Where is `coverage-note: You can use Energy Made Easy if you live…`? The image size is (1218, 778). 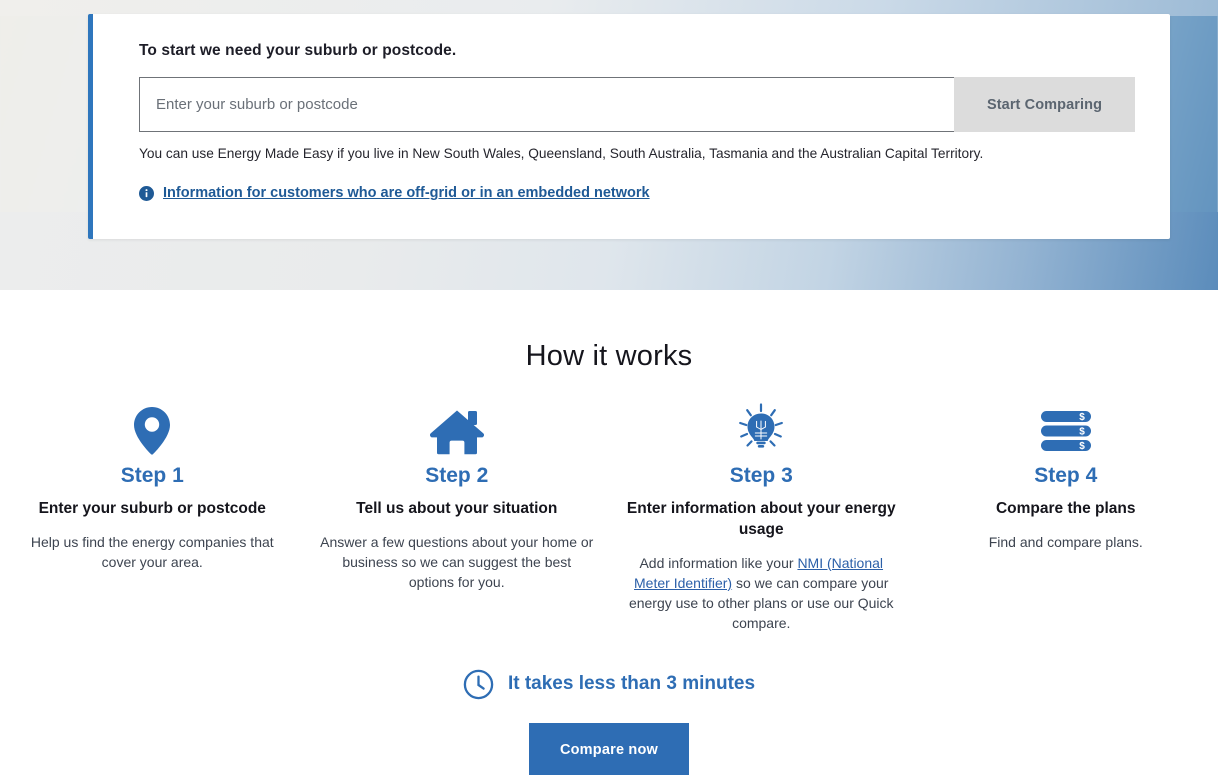
coverage-note: You can use Energy Made Easy if you live… is located at coordinates (561, 153).